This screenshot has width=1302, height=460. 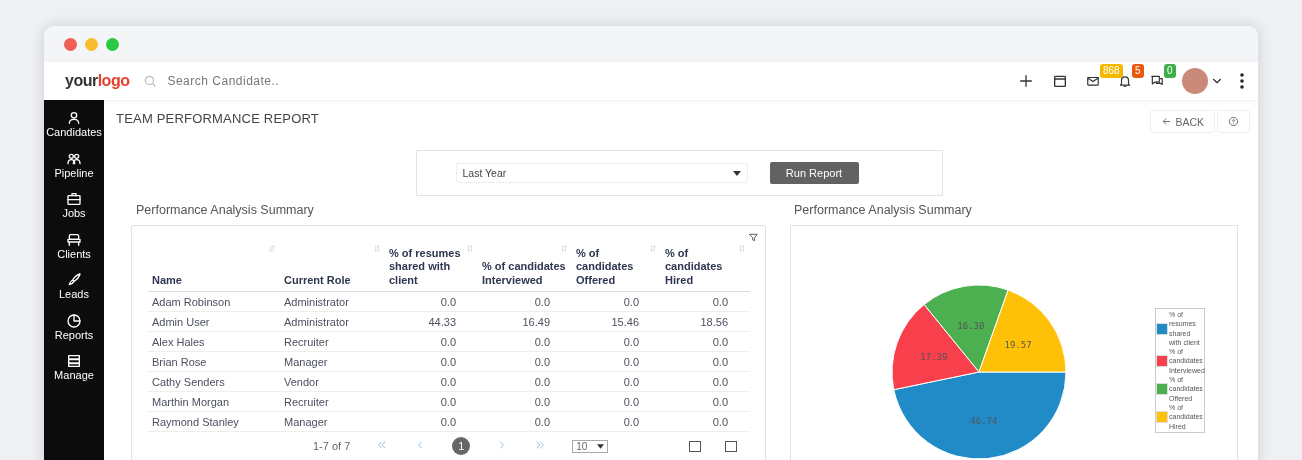 I want to click on page-number: 1, so click(x=461, y=446).